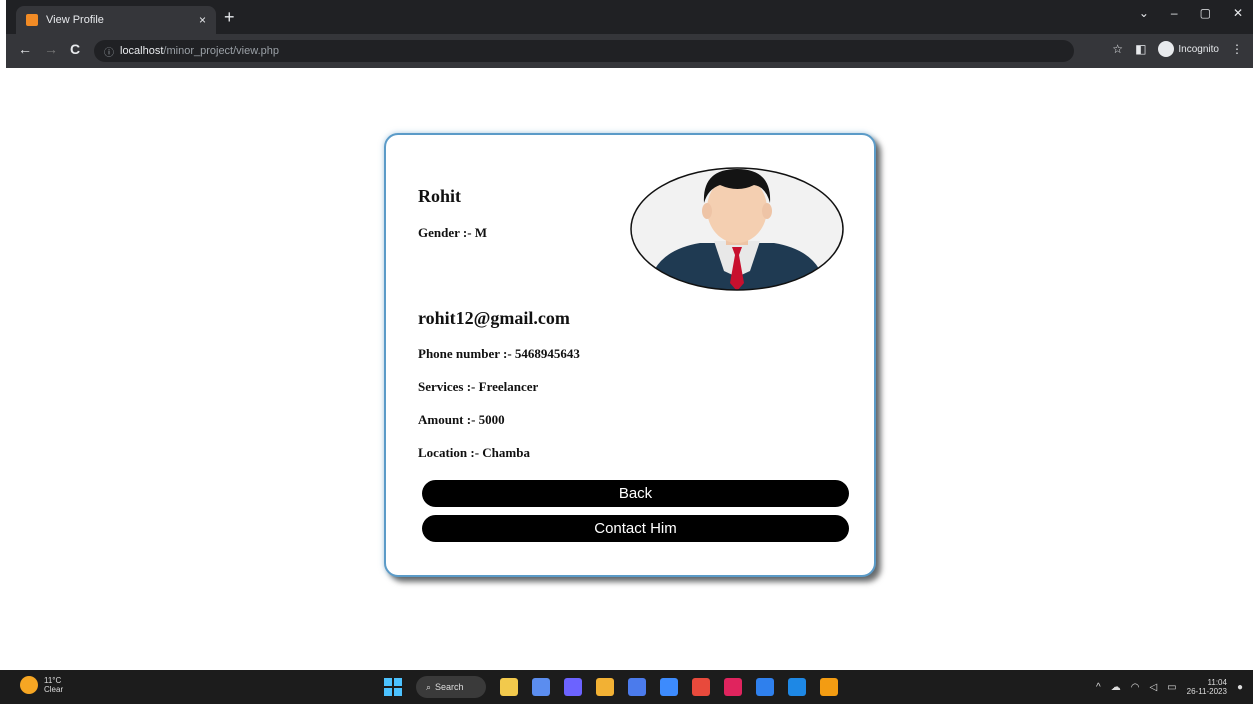  I want to click on tab-strip: View Profile × + ⌄ – ▢ ✕, so click(629, 17).